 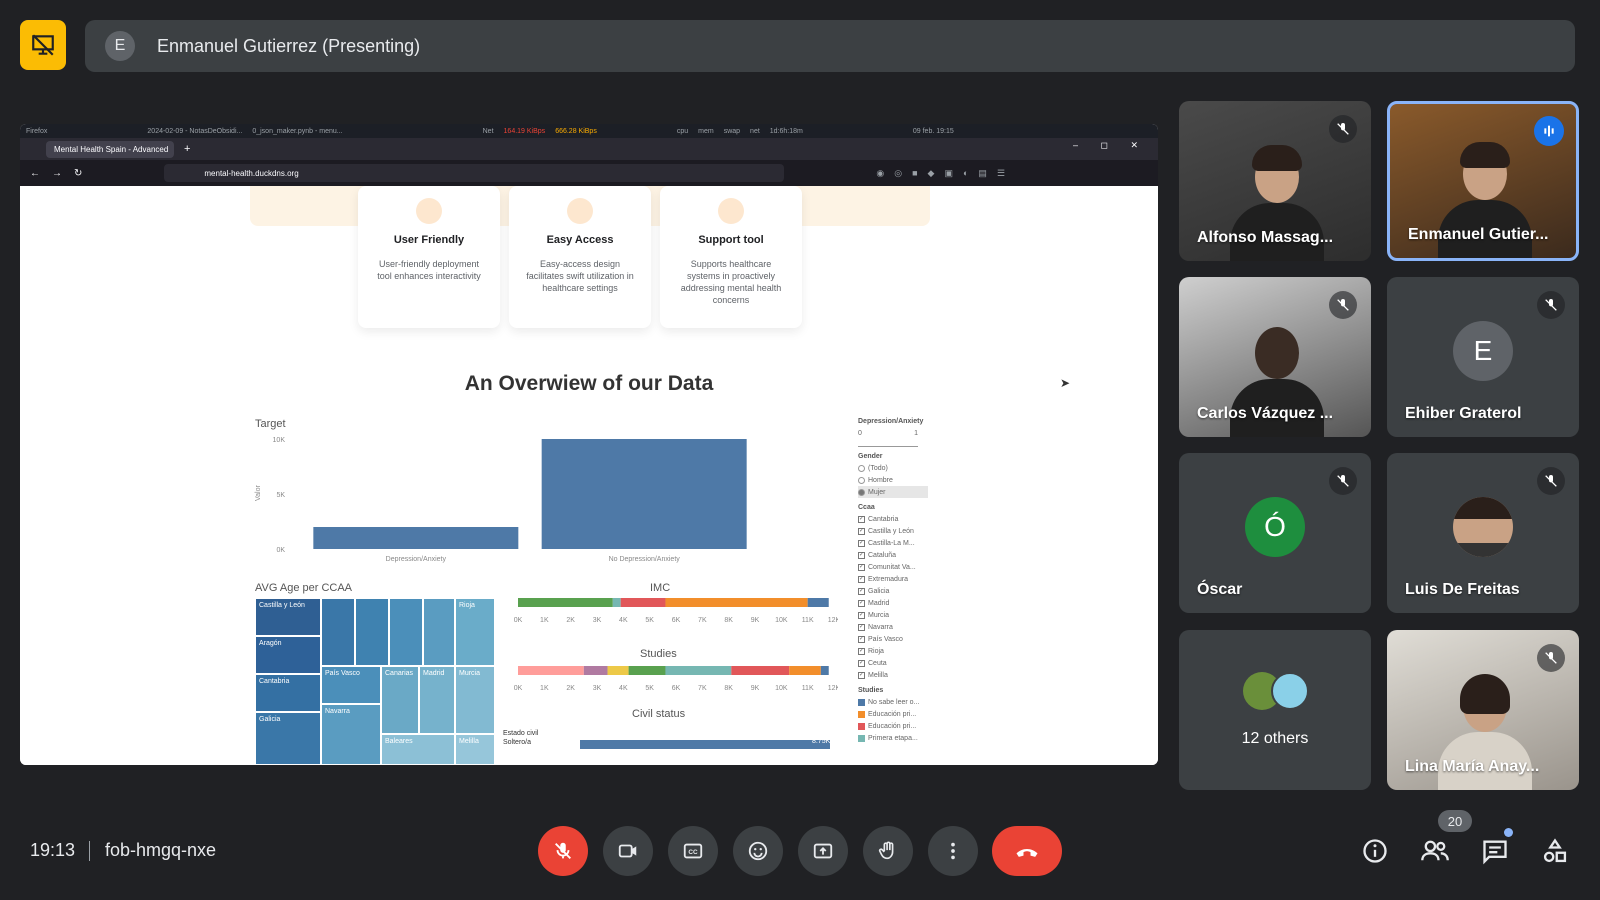 I want to click on ccaa-checkbox: ✓ Rioja, so click(x=893, y=651).